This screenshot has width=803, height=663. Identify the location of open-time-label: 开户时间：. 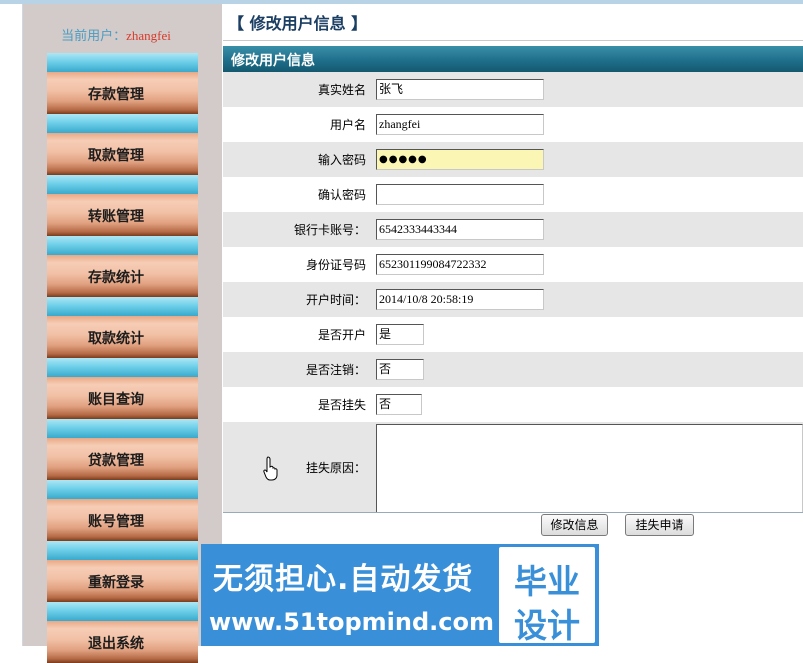
(335, 300).